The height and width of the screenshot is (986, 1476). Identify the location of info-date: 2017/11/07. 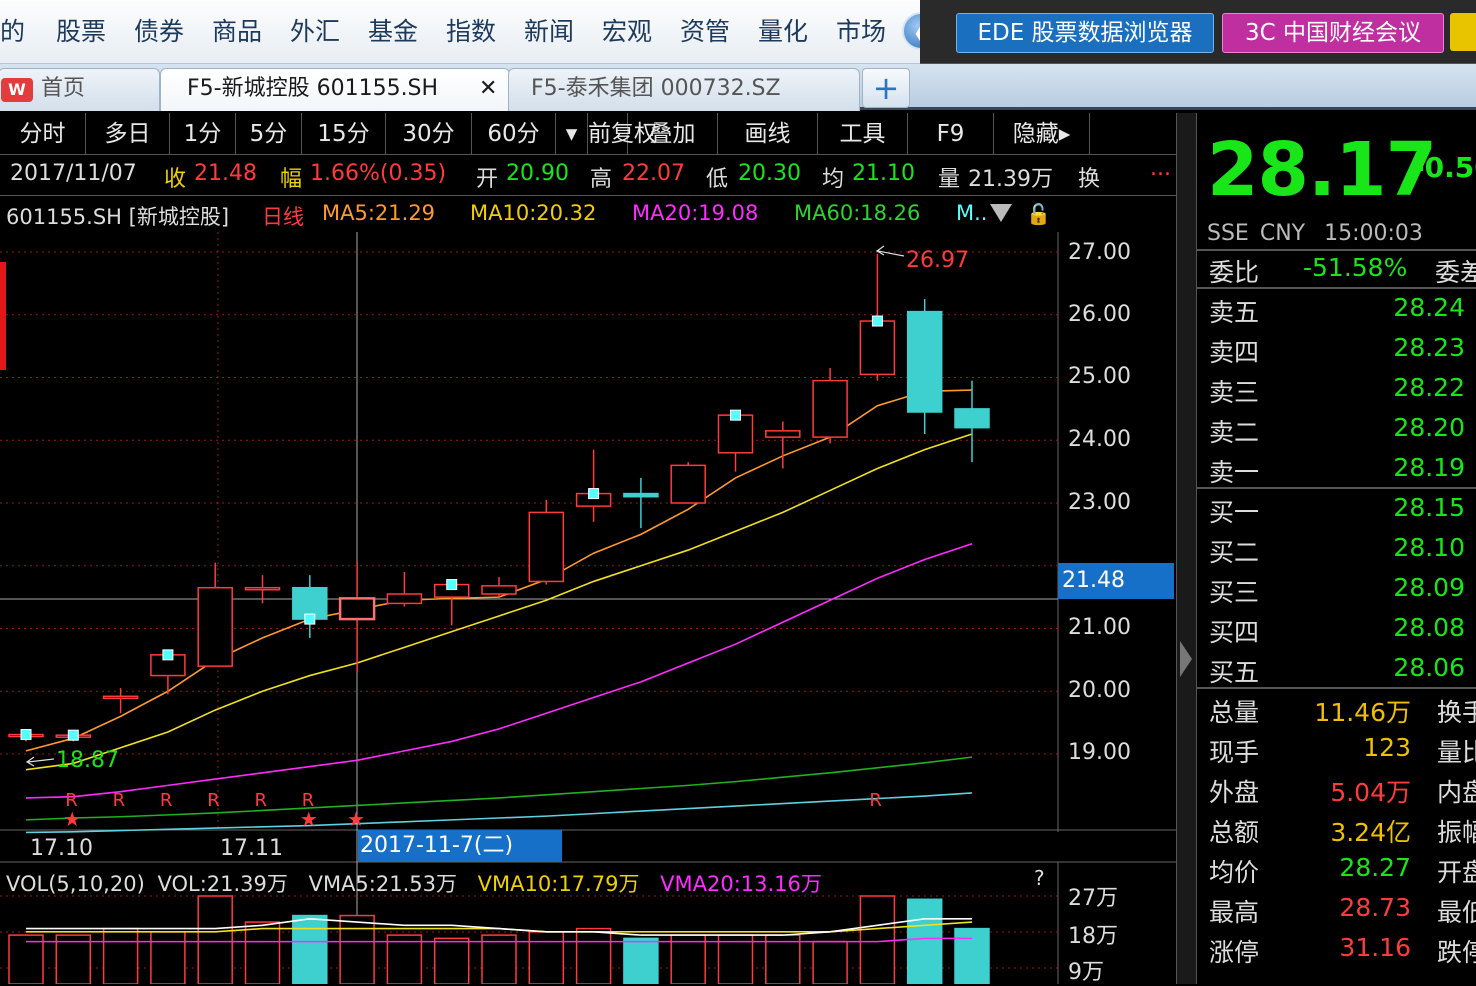
(73, 173).